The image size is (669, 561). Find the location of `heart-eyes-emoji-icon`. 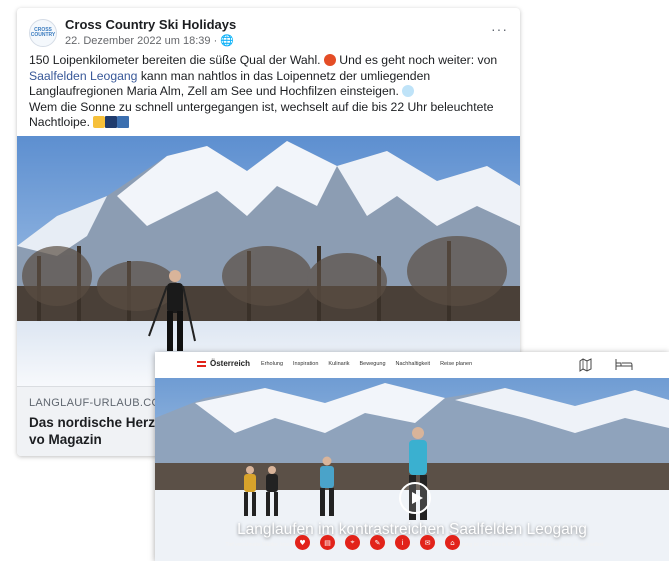

heart-eyes-emoji-icon is located at coordinates (329, 60).